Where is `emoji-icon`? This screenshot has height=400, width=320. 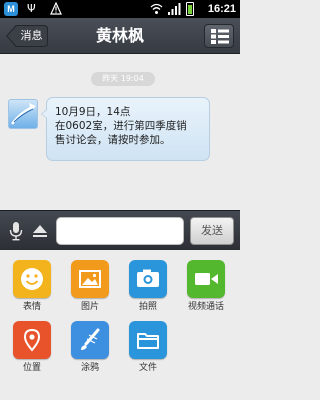 emoji-icon is located at coordinates (32, 279).